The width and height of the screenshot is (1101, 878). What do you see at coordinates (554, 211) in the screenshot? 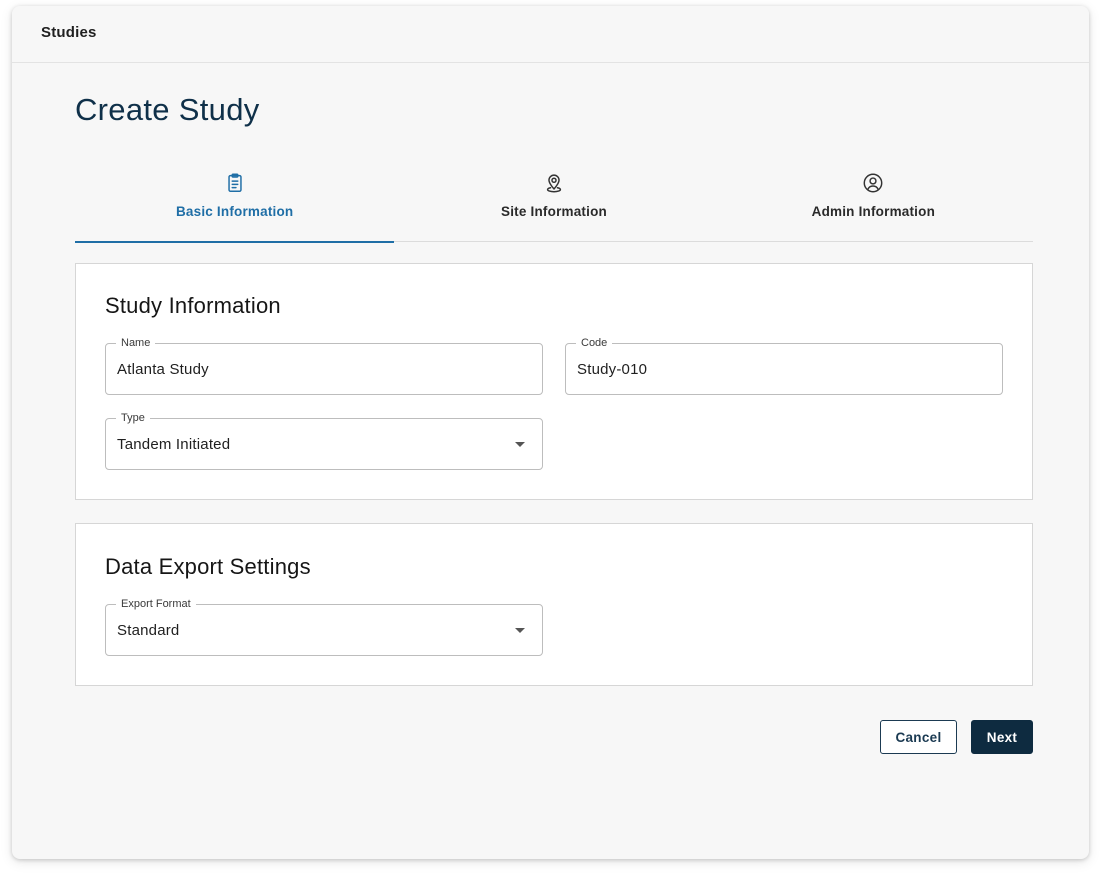
I see `tab-label: Site Information` at bounding box center [554, 211].